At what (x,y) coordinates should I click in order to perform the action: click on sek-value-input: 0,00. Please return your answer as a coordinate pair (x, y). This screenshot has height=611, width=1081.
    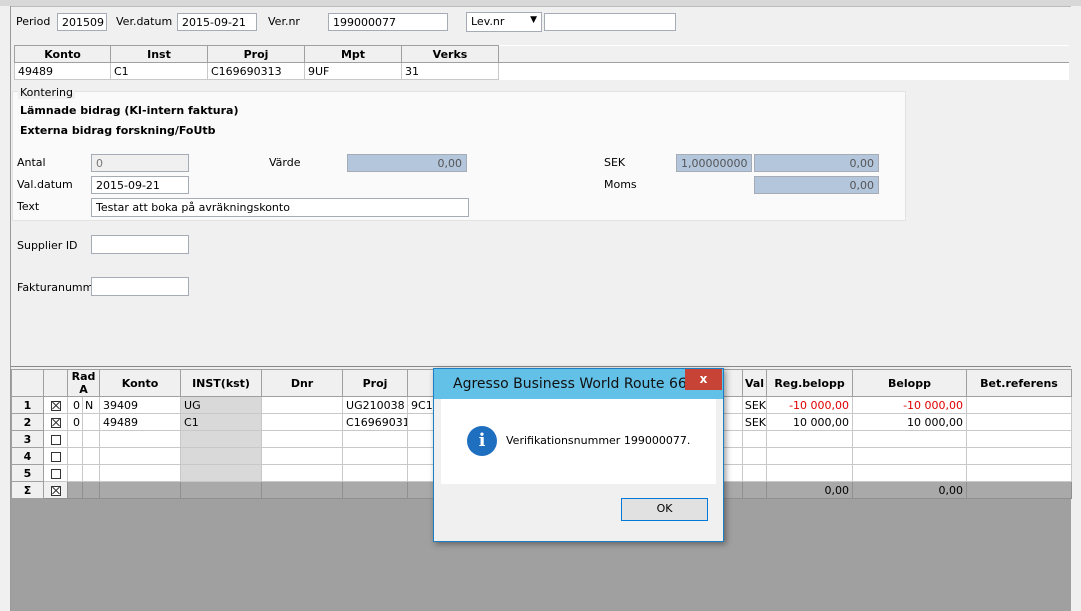
    Looking at the image, I should click on (816, 163).